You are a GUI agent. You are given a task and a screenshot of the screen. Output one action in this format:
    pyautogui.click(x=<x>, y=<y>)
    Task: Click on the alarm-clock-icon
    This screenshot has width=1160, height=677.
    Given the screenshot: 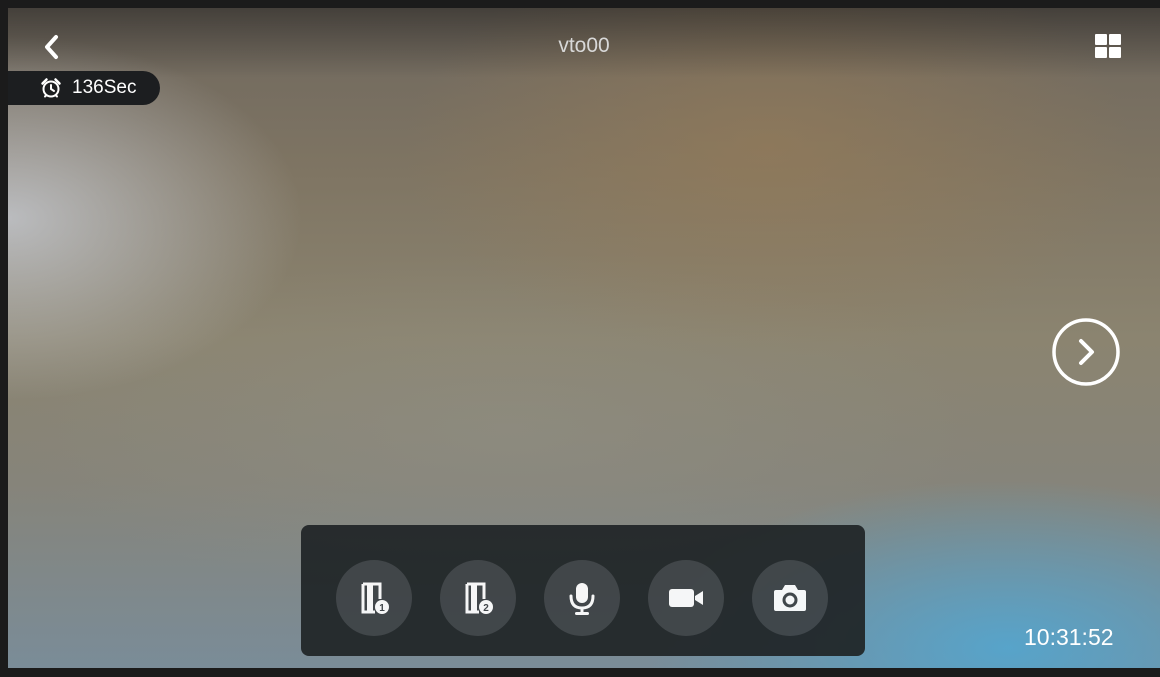 What is the action you would take?
    pyautogui.click(x=51, y=88)
    